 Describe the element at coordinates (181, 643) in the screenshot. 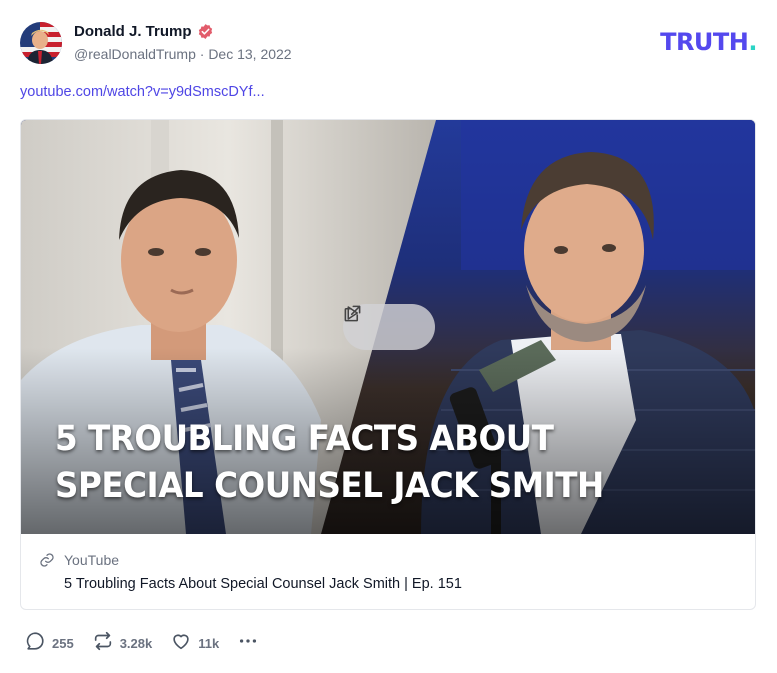

I see `heart-icon` at that location.